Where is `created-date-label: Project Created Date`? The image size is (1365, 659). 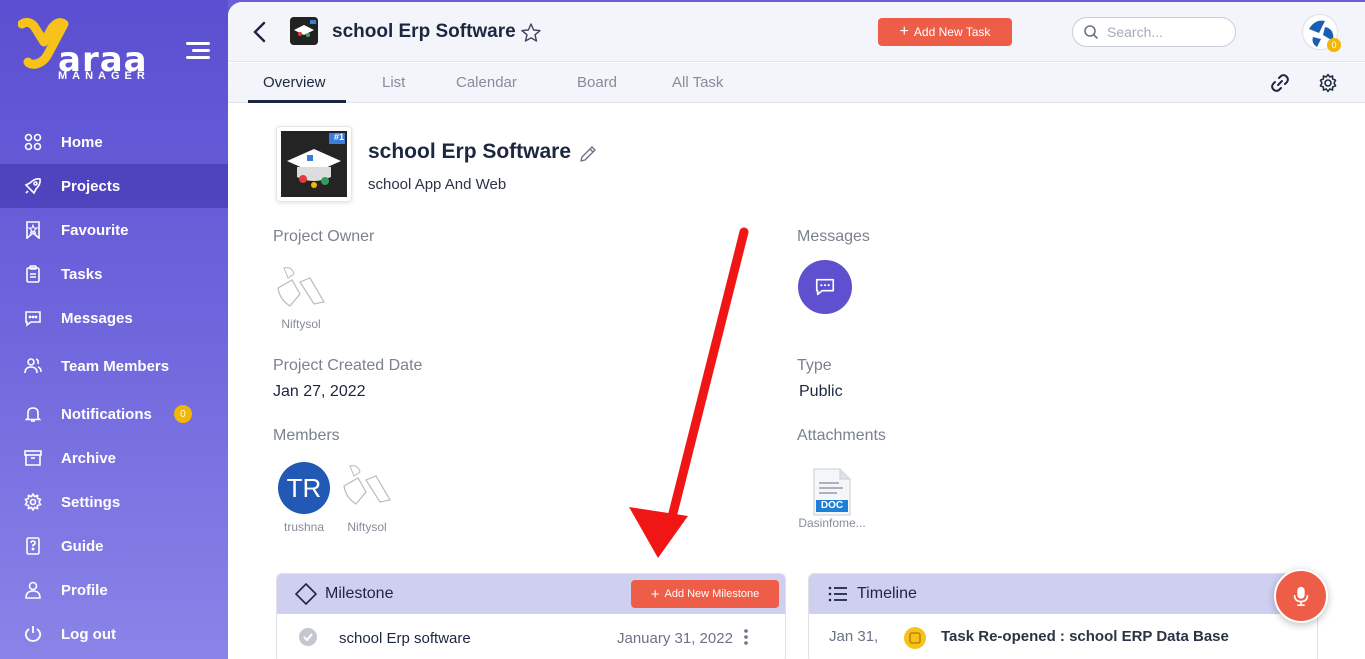
created-date-label: Project Created Date is located at coordinates (348, 365).